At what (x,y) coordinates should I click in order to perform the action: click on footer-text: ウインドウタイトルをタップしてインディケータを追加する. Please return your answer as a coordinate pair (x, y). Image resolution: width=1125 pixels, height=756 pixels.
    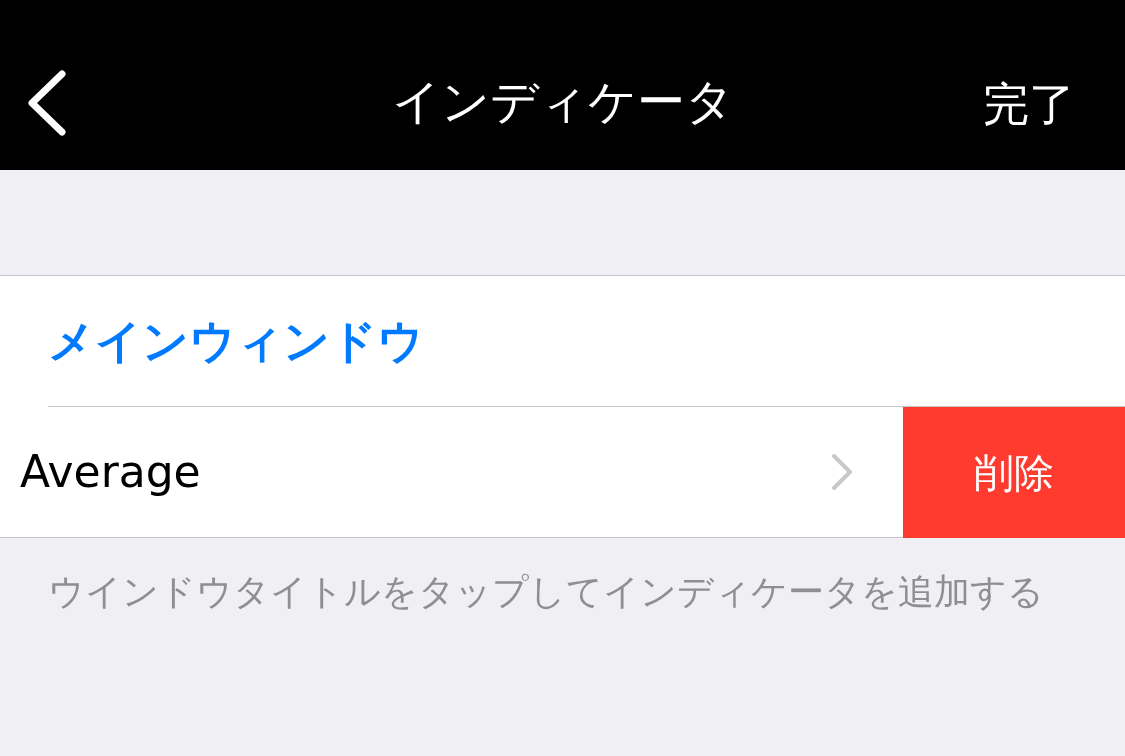
    Looking at the image, I should click on (546, 592).